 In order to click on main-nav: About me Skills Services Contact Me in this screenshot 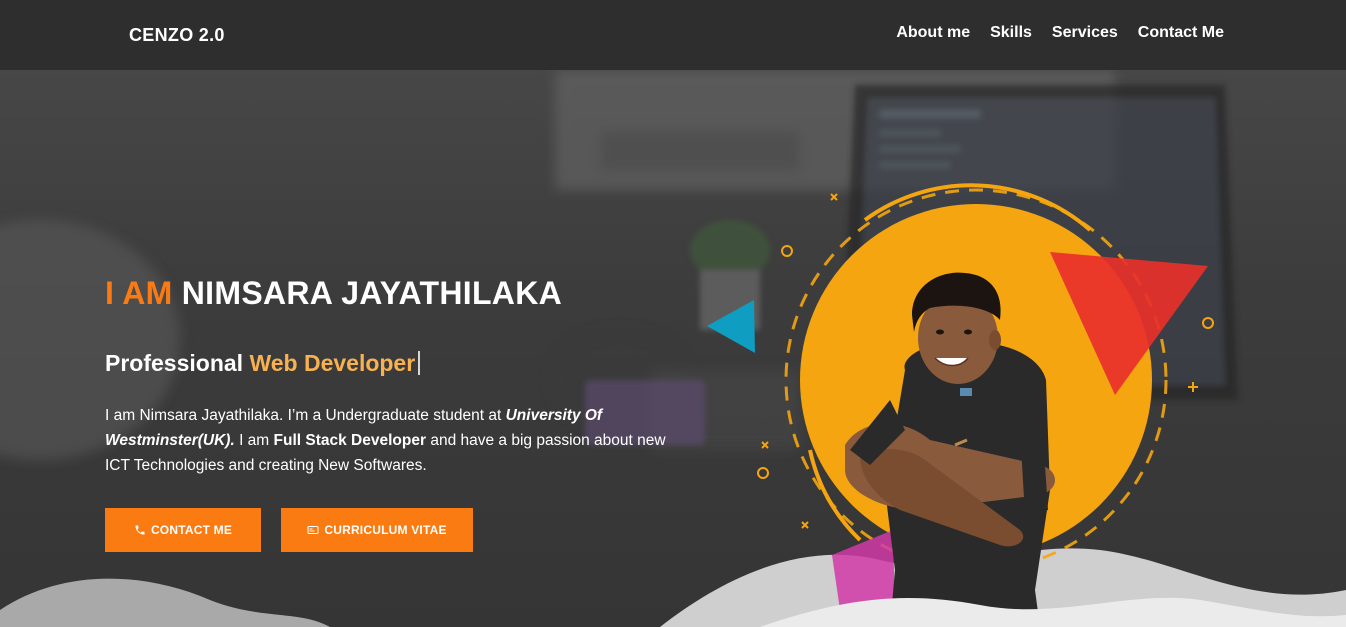, I will do `click(1060, 33)`.